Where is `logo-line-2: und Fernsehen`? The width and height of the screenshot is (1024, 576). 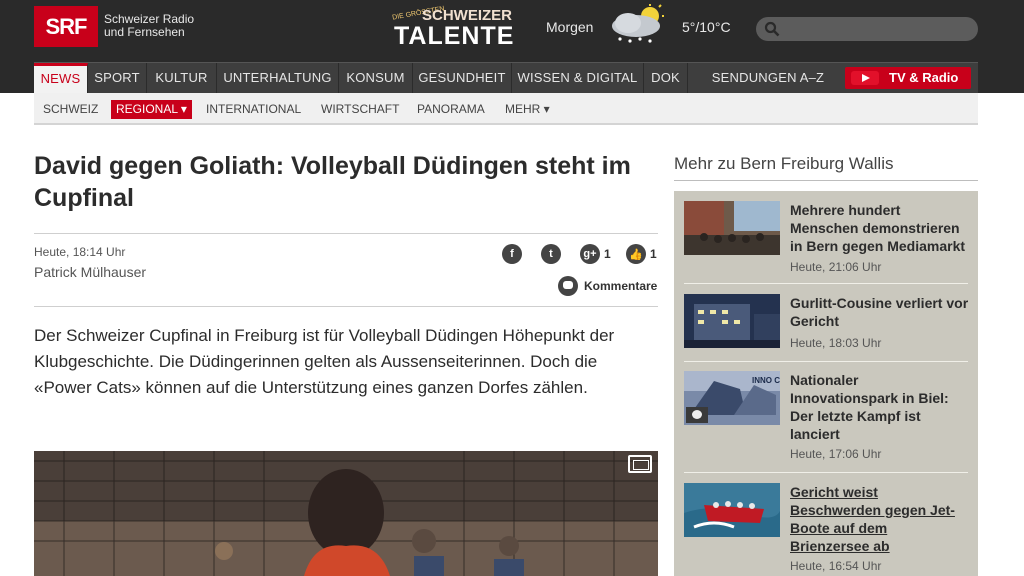 logo-line-2: und Fernsehen is located at coordinates (144, 32).